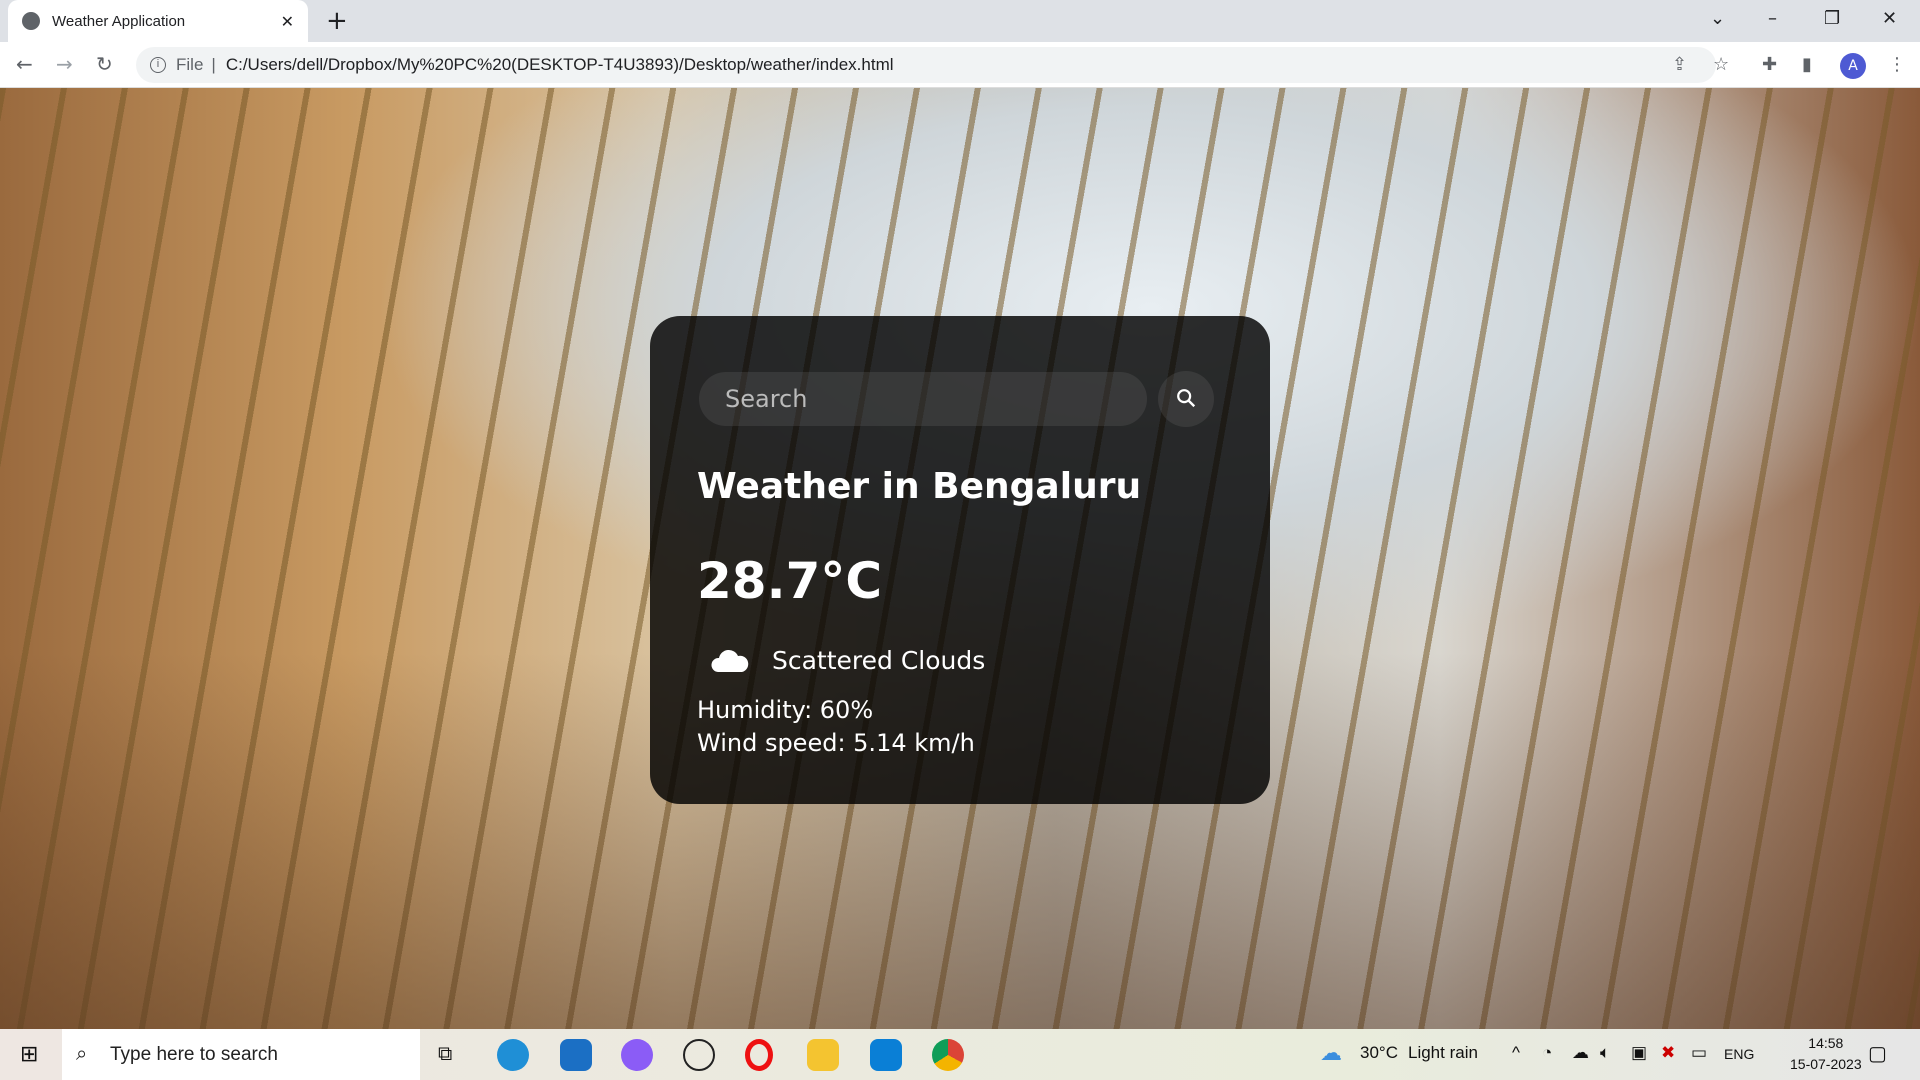 Image resolution: width=1920 pixels, height=1080 pixels. I want to click on wind-speed: Wind speed: 5.14 km/h, so click(836, 743).